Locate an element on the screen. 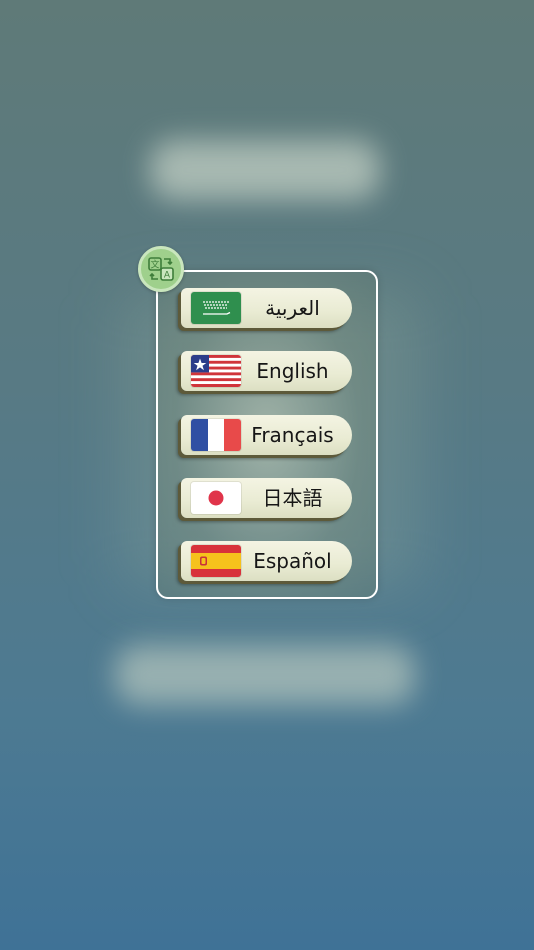 This screenshot has height=950, width=534. translate-glyph: 文 A is located at coordinates (161, 269).